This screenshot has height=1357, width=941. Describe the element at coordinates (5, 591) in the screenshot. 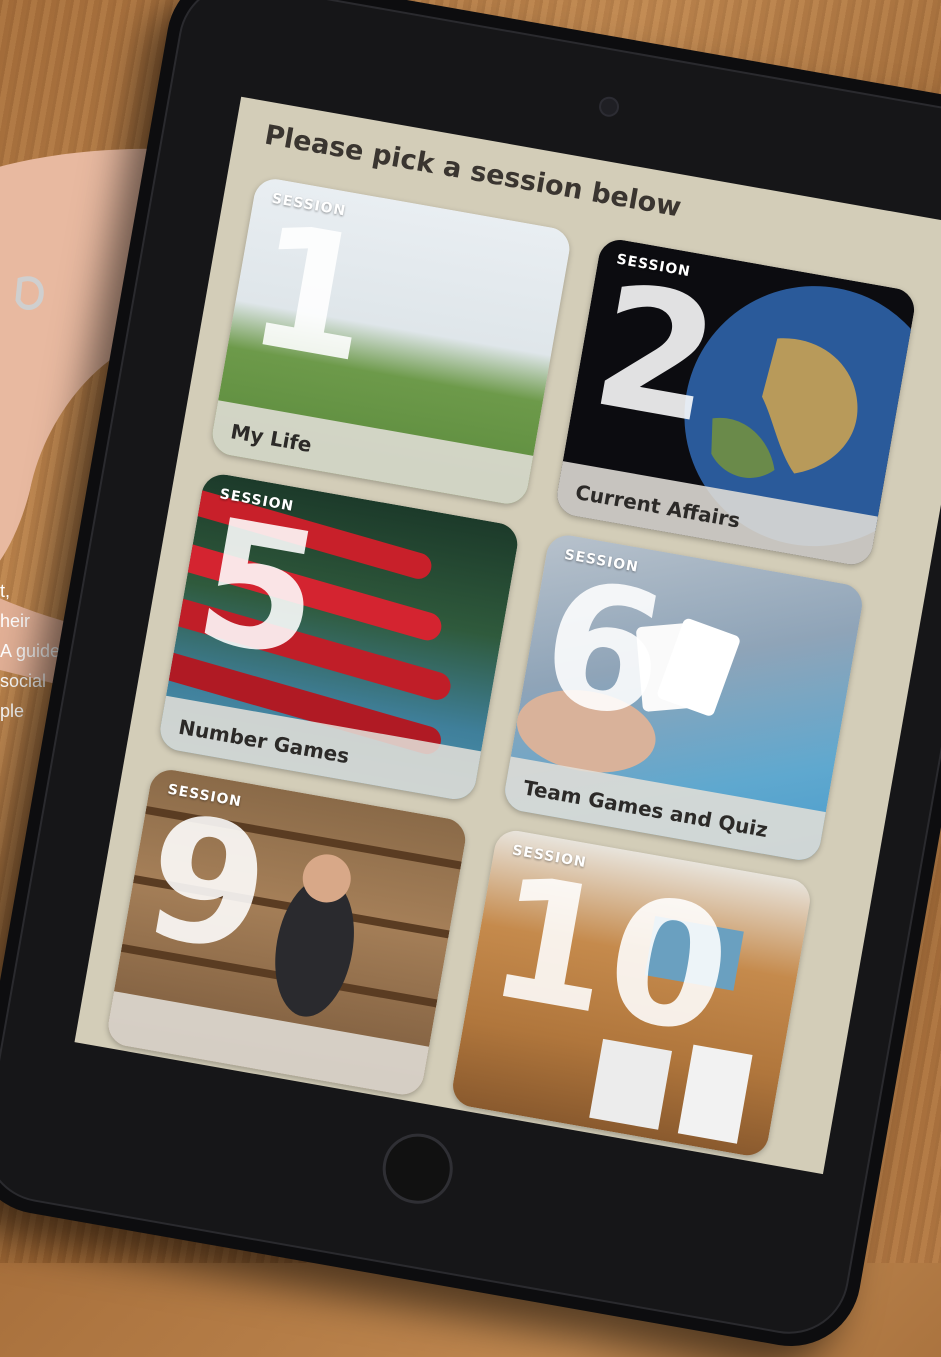

I see `side-caption-line: t,` at that location.